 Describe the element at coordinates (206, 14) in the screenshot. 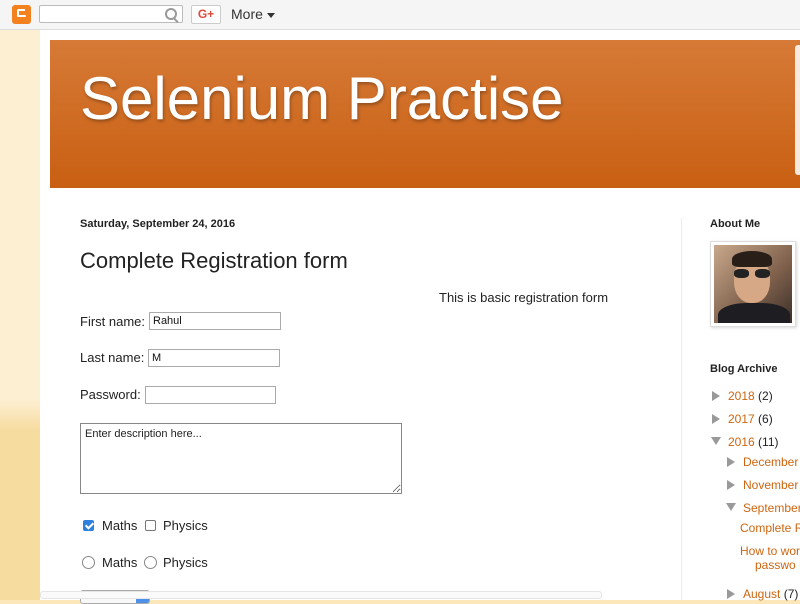

I see `google-plus-button: G+` at that location.